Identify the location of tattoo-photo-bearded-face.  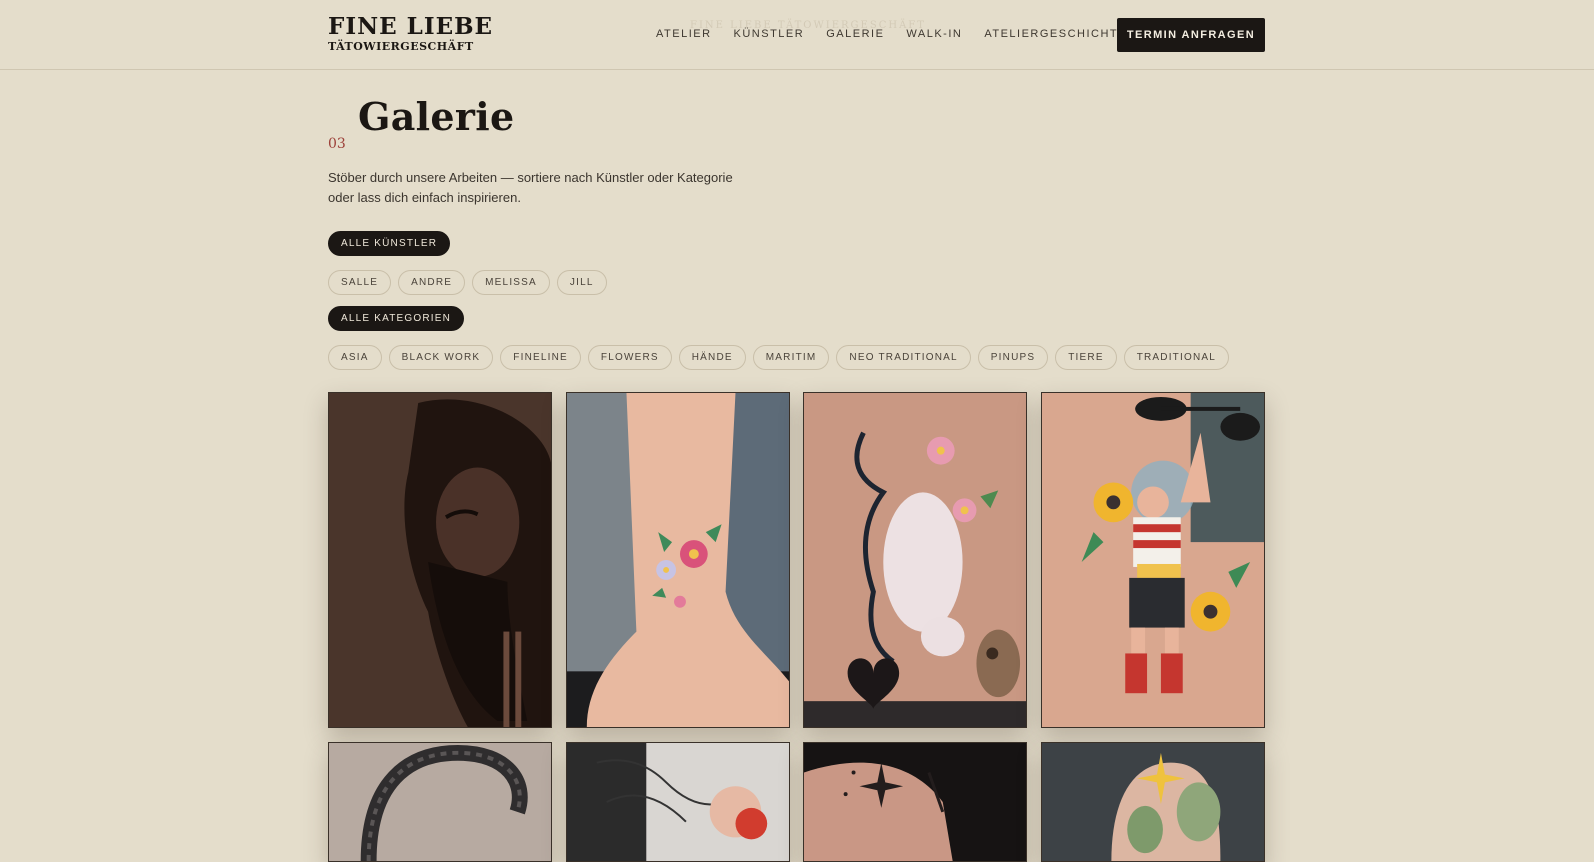
(440, 560).